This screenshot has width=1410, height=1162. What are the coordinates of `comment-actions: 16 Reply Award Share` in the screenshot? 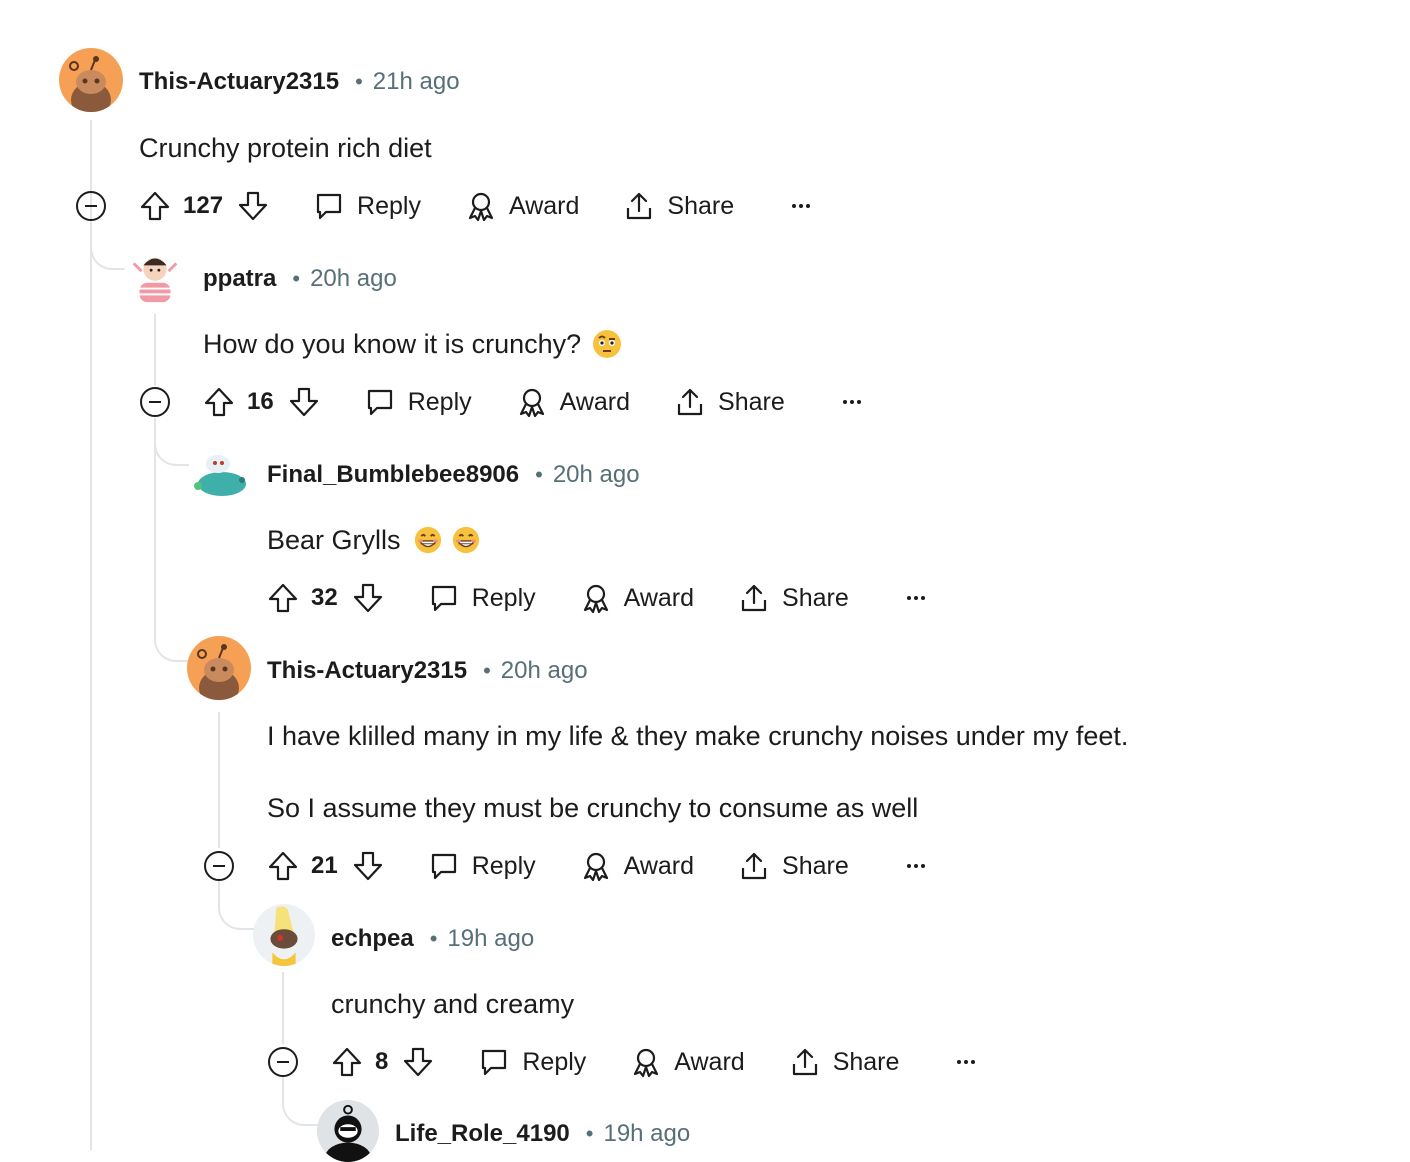 It's located at (533, 402).